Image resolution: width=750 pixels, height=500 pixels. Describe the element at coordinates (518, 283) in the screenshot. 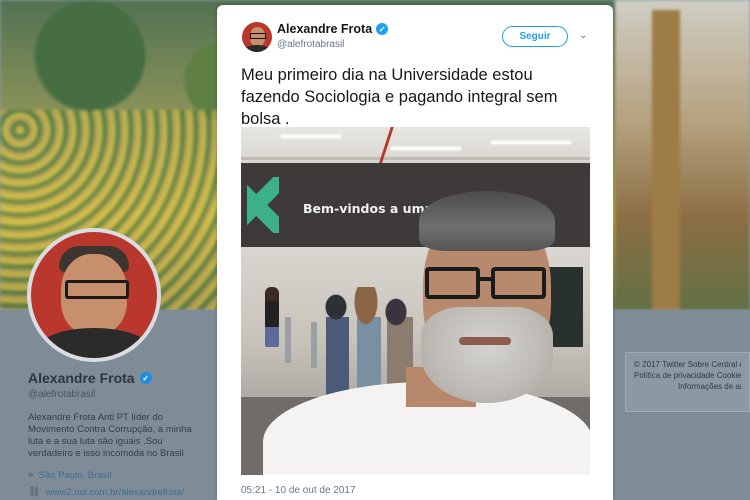

I see `glasses-lens-right` at that location.